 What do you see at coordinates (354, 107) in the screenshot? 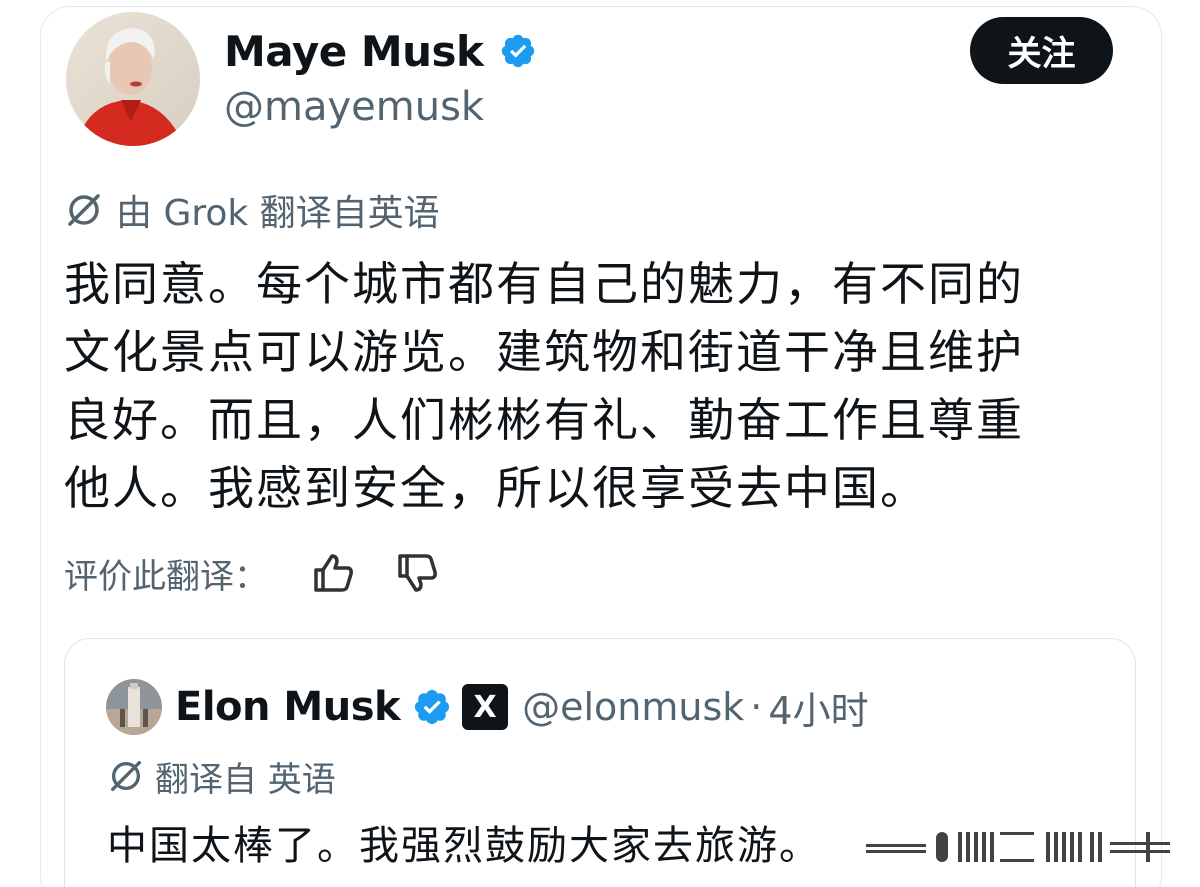
I see `author-handle: @mayemusk` at bounding box center [354, 107].